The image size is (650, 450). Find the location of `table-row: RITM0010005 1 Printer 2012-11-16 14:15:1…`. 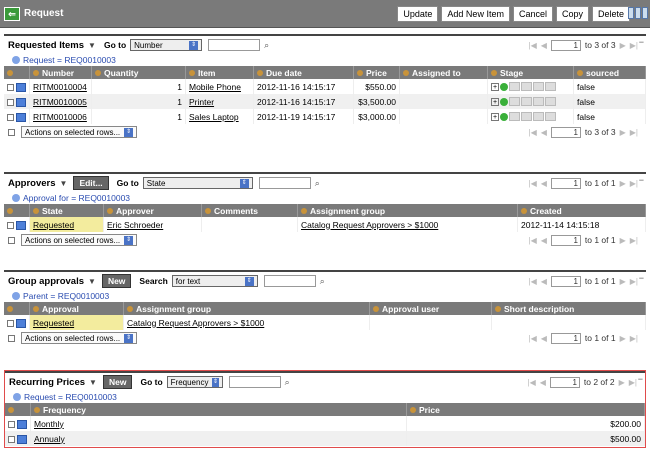

table-row: RITM0010005 1 Printer 2012-11-16 14:15:1… is located at coordinates (325, 101).